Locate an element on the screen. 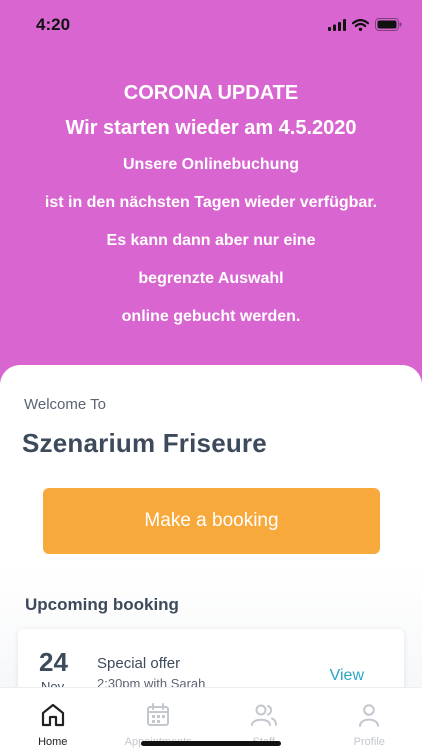 The width and height of the screenshot is (422, 750). tab-label: Profile is located at coordinates (369, 742).